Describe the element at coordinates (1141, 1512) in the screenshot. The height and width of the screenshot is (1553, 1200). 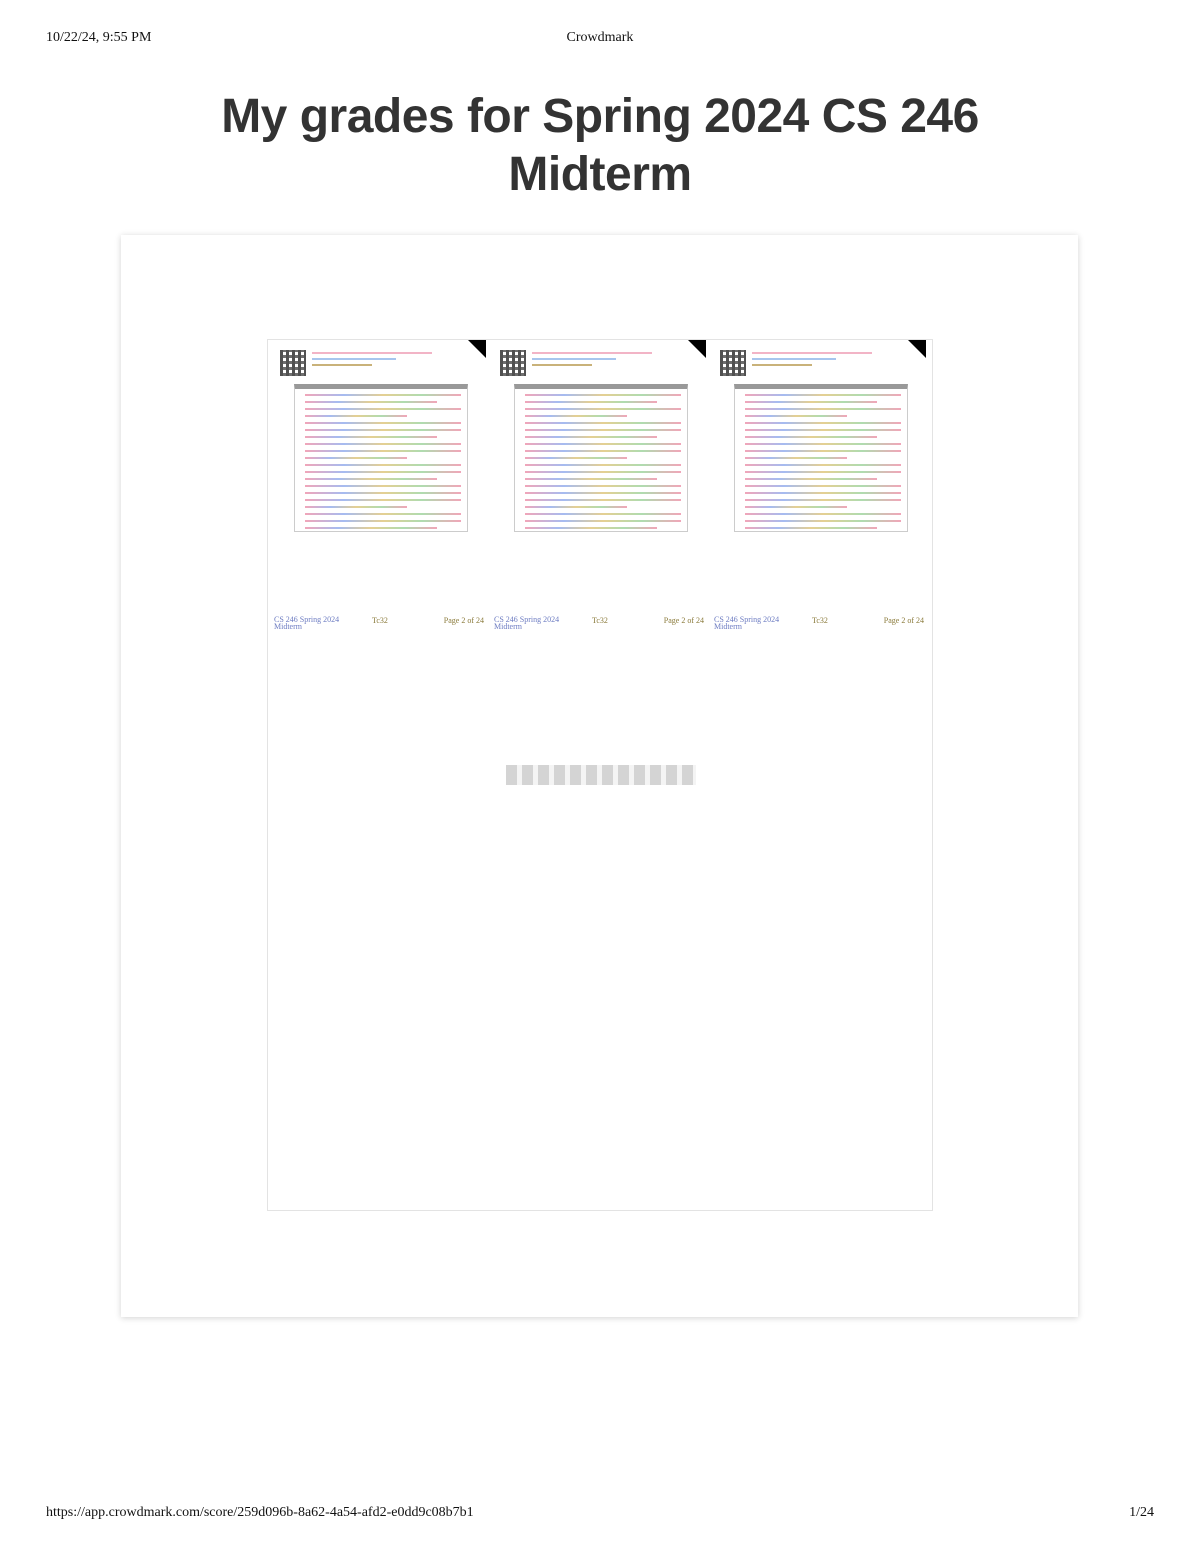
I see `print-page-count: 1/24` at that location.